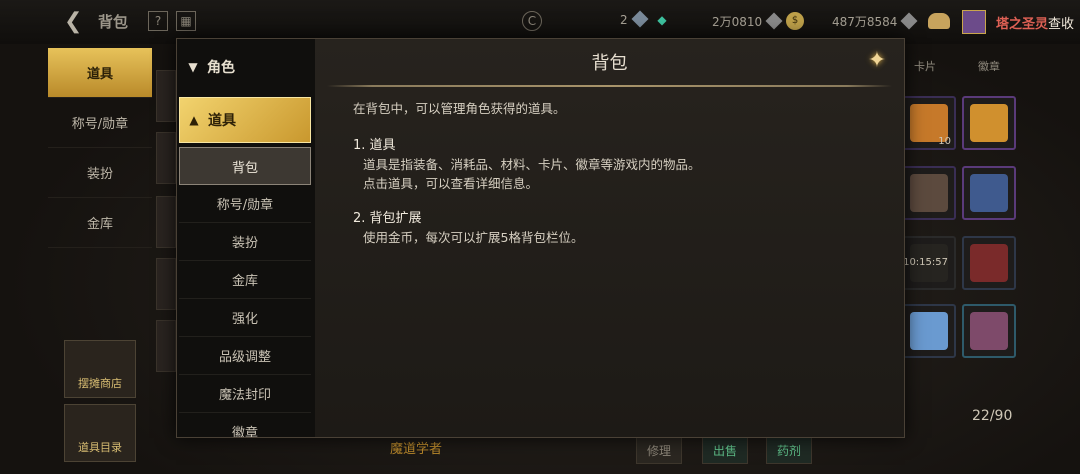 The image size is (1080, 474). Describe the element at coordinates (795, 21) in the screenshot. I see `gold-coin-icon: $` at that location.